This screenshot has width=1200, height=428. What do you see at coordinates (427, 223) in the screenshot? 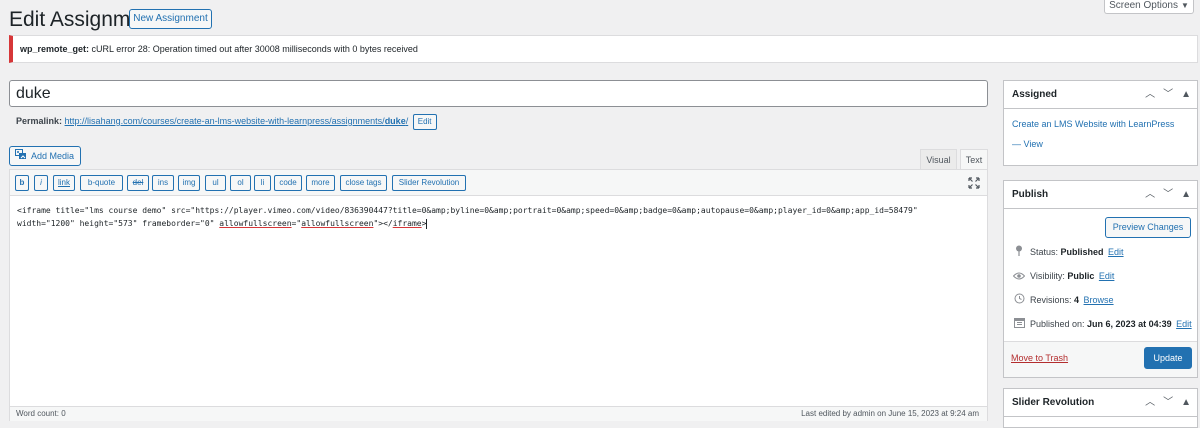
I see `text-cursor` at bounding box center [427, 223].